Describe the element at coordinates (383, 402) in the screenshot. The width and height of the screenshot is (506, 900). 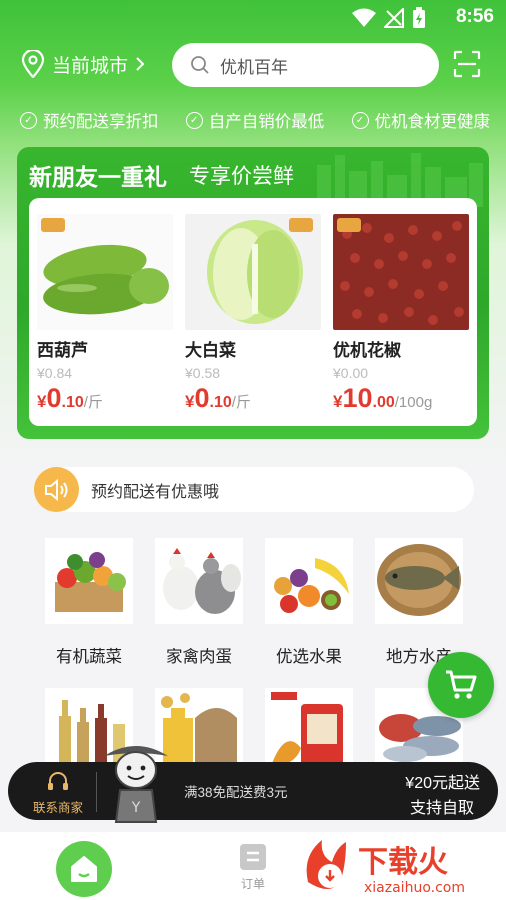
I see `price-decimal: .00` at that location.